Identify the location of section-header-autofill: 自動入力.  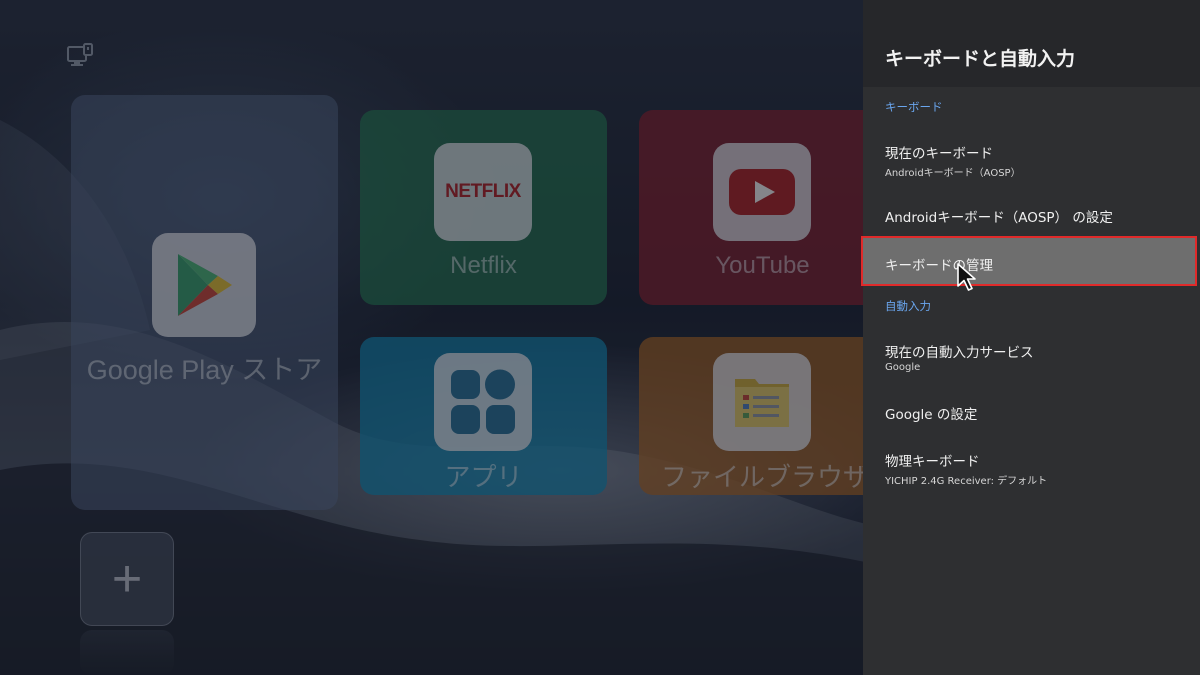
(908, 306).